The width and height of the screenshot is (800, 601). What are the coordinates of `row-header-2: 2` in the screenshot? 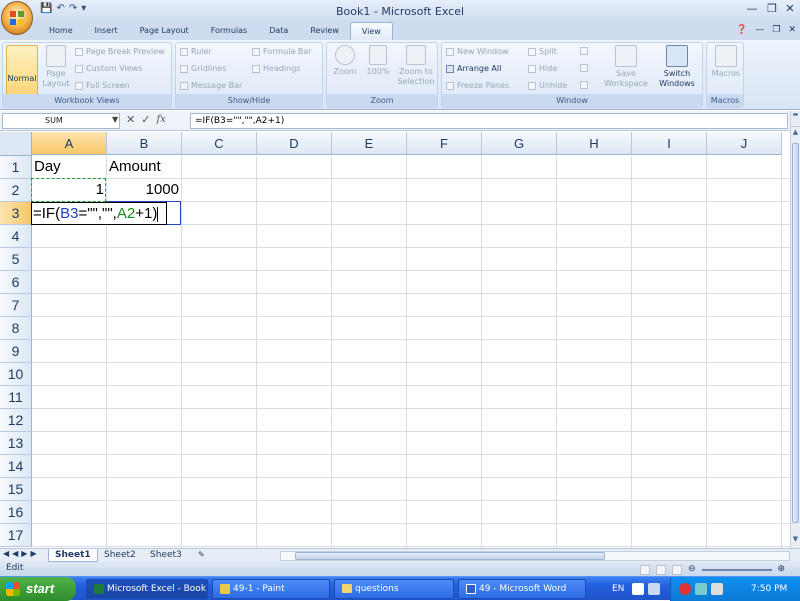 It's located at (16, 190).